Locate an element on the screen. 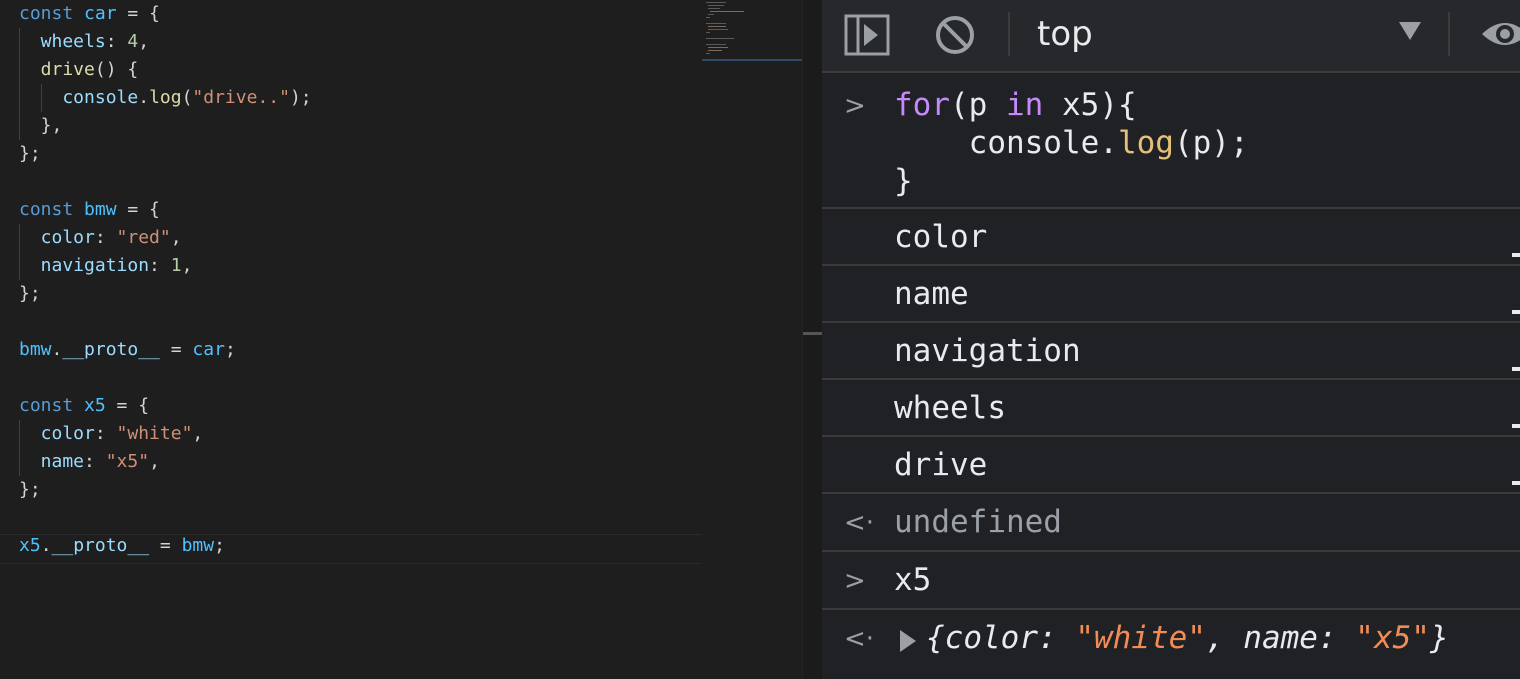 The image size is (1520, 679). code-token: (p is located at coordinates (978, 105).